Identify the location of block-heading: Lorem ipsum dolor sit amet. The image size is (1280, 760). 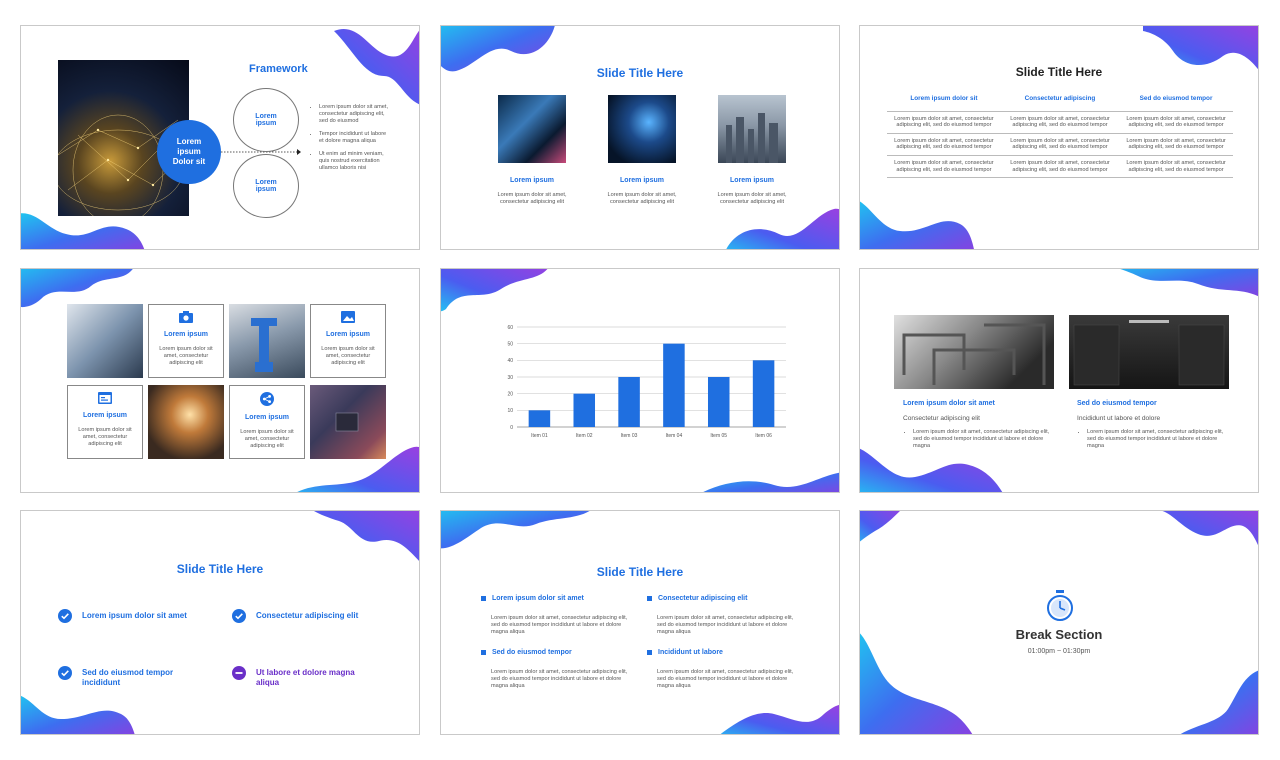
(532, 598).